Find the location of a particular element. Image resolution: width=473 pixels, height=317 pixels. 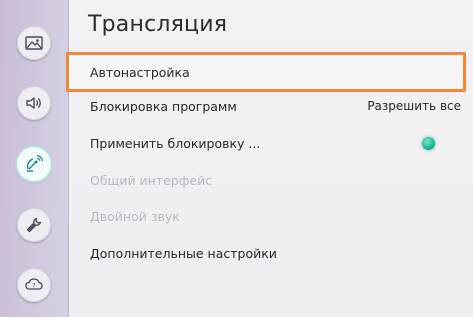

wrench-icon is located at coordinates (34, 225).